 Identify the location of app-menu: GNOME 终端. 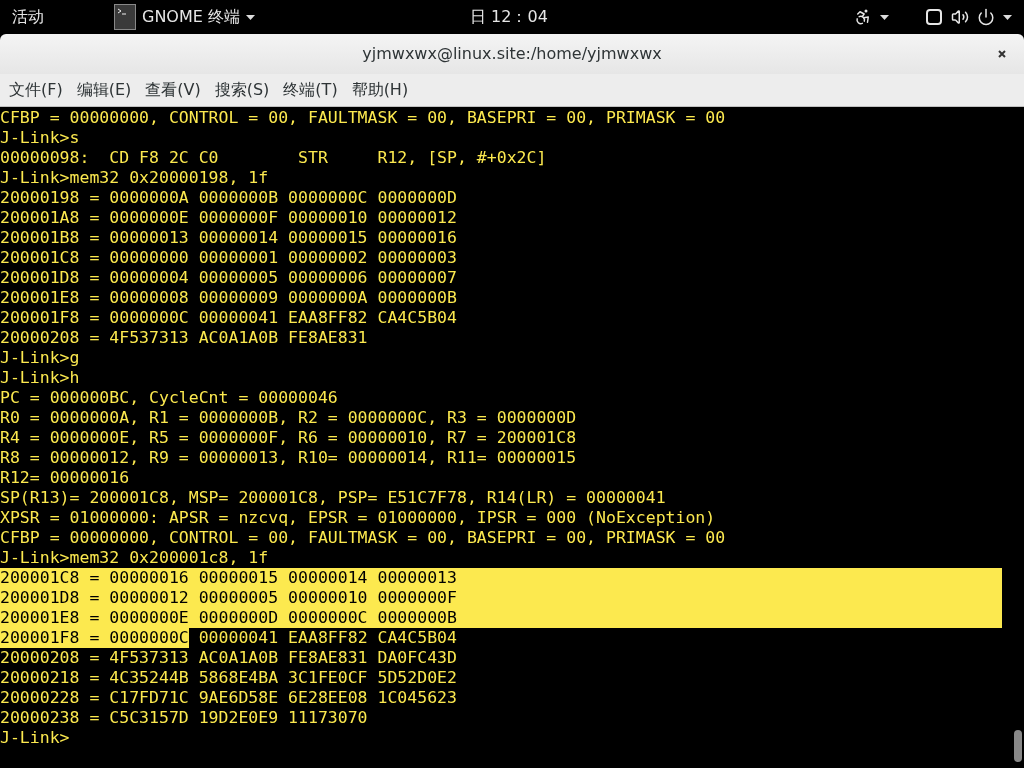
(184, 17).